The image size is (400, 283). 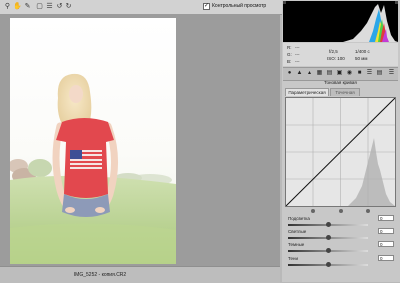 What do you see at coordinates (297, 231) in the screenshot?
I see `slider-label: Светлые` at bounding box center [297, 231].